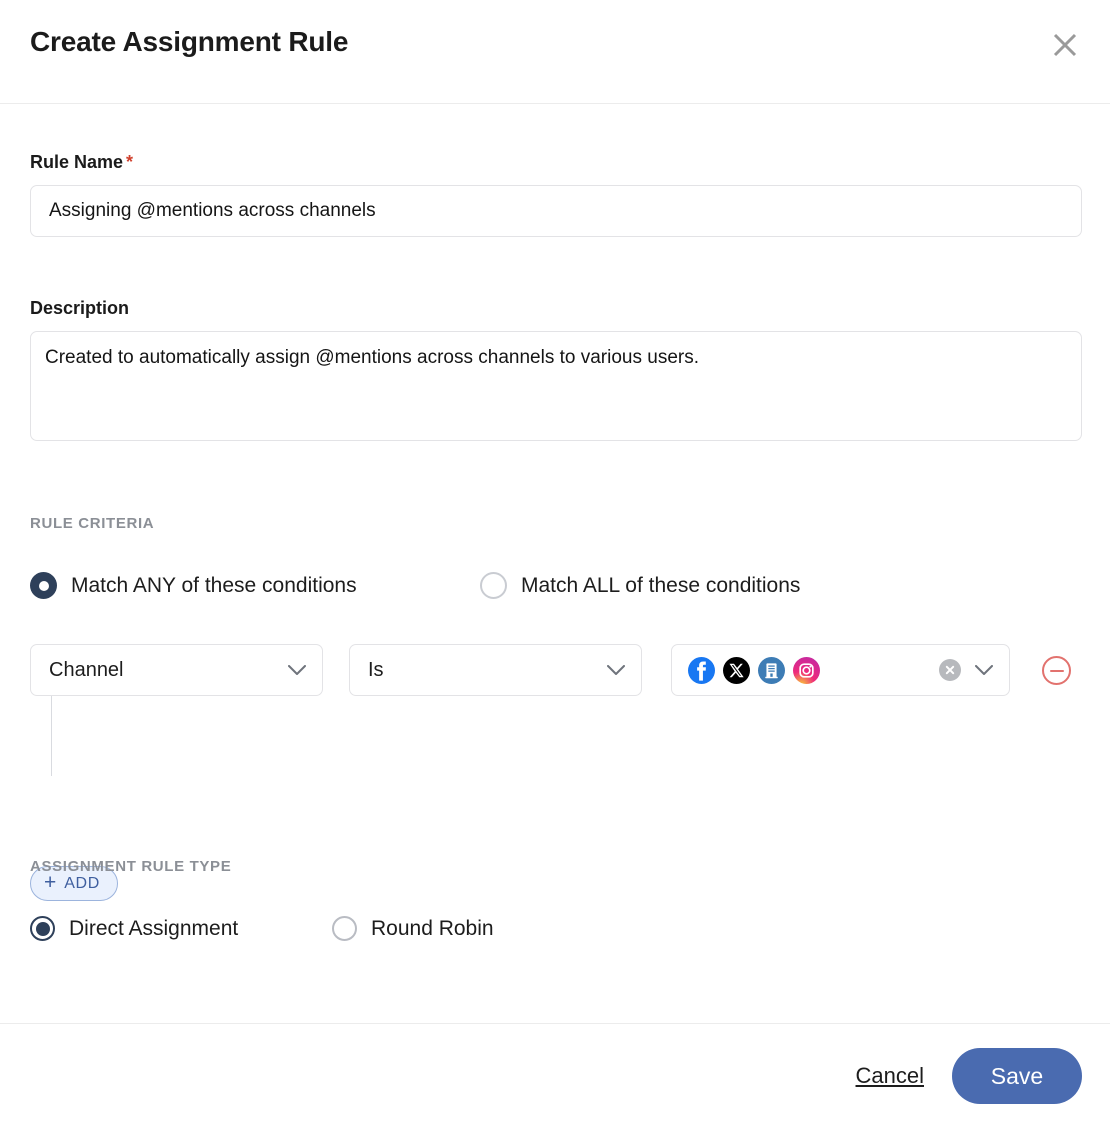 This screenshot has height=1128, width=1110. I want to click on rule-name-input, so click(556, 211).